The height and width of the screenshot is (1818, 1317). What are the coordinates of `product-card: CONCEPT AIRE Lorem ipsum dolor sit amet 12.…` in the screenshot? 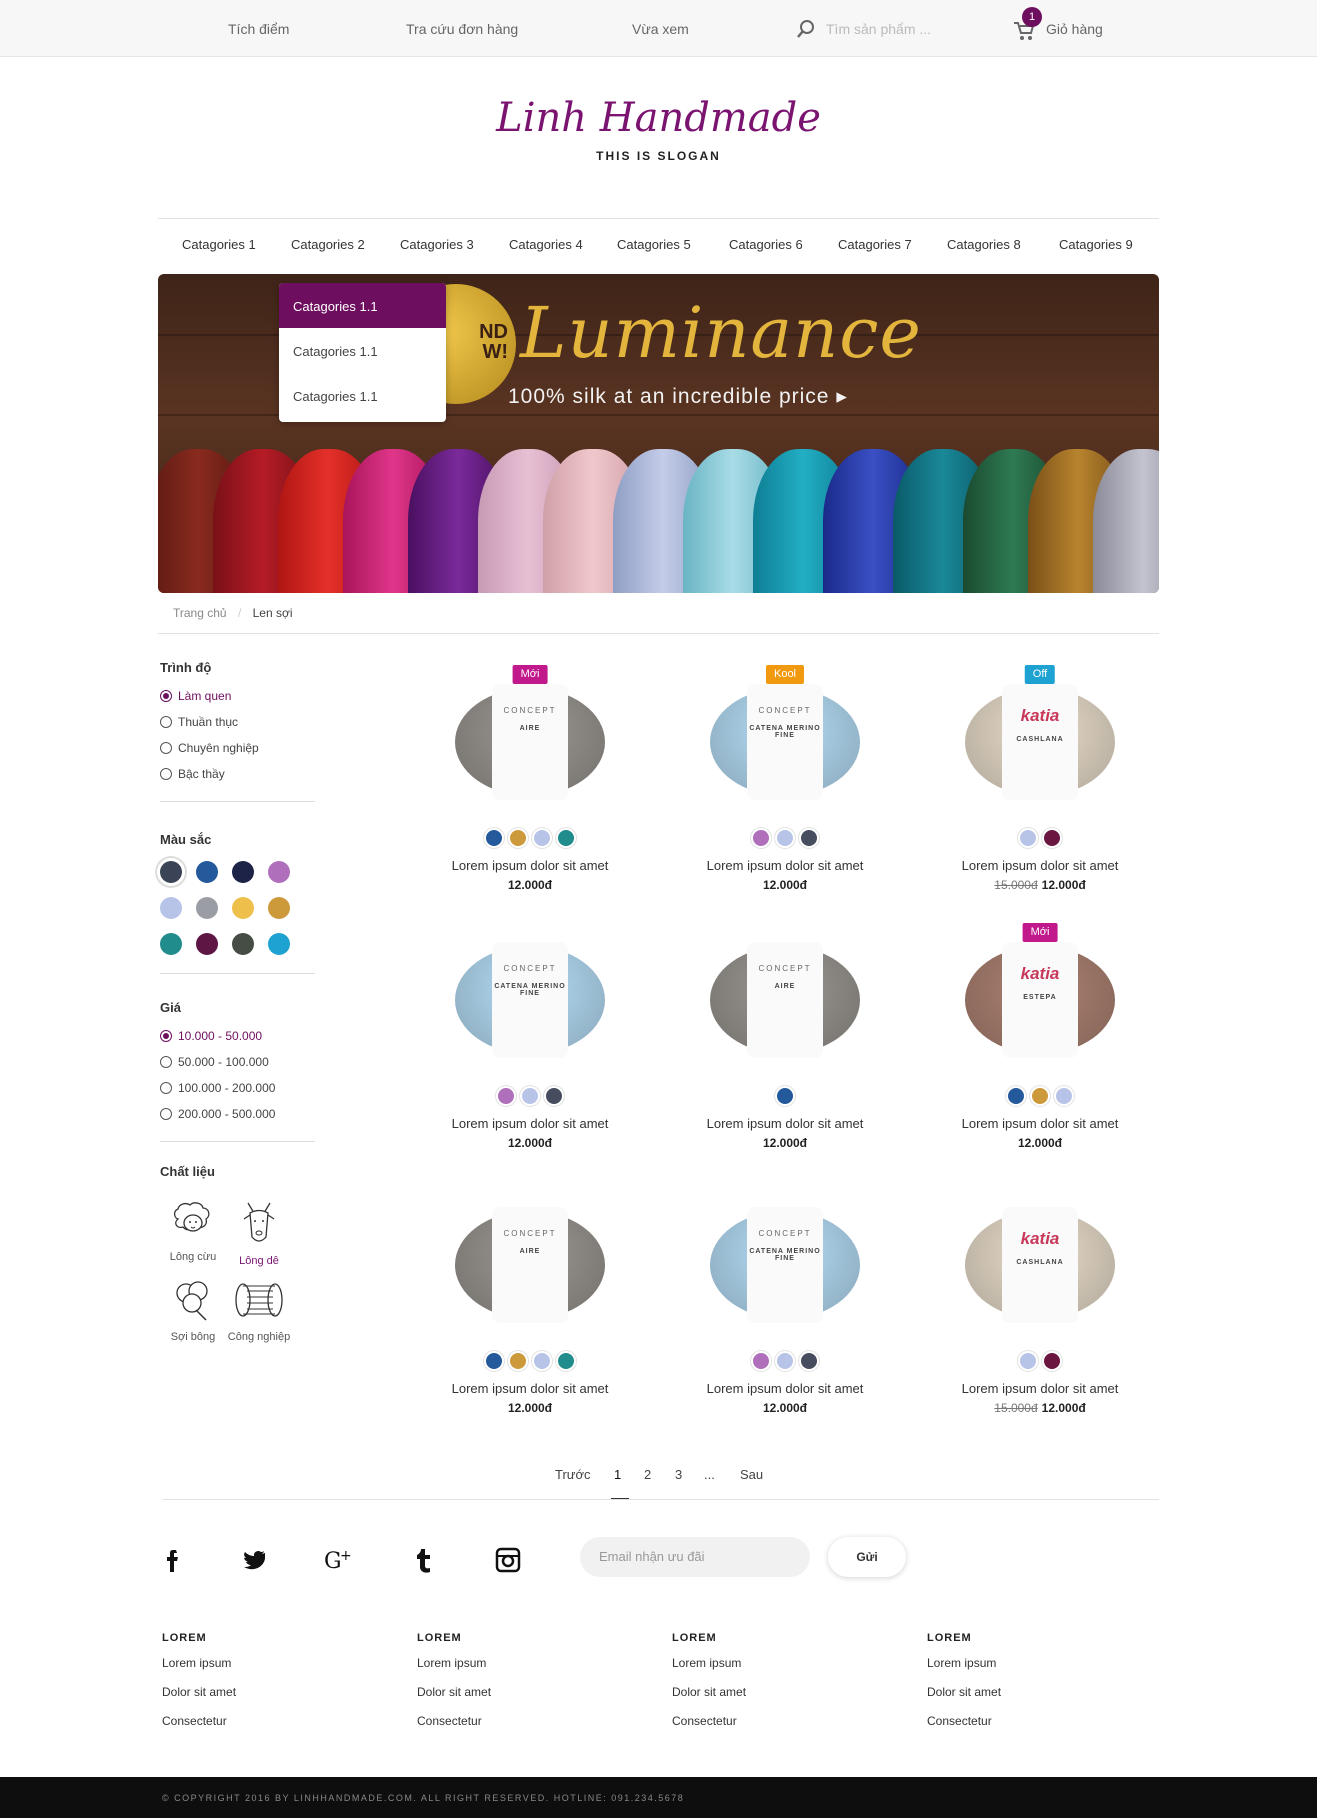 It's located at (530, 1303).